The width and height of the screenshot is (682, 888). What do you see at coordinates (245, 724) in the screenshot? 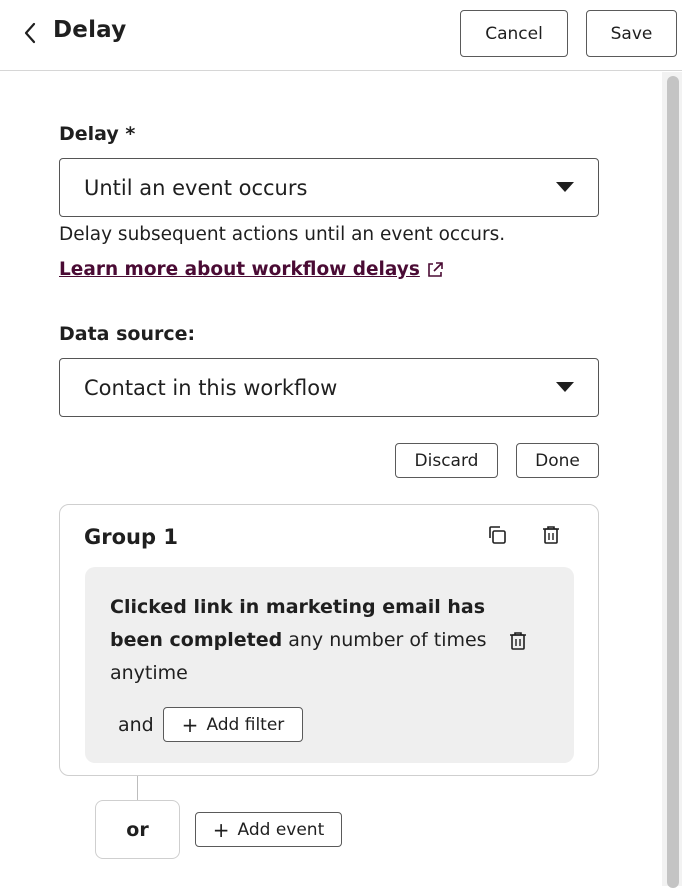
I see `add-filter-label: Add filter` at bounding box center [245, 724].